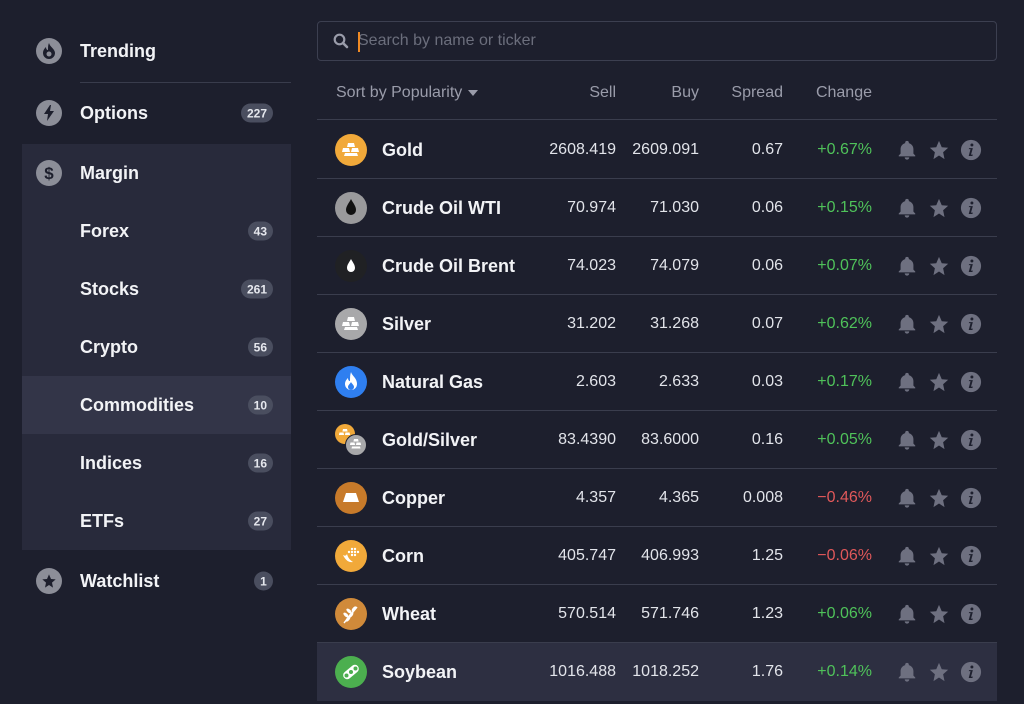 This screenshot has width=1024, height=704. What do you see at coordinates (156, 289) in the screenshot?
I see `sidebar-item-stocks: Stocks 261` at bounding box center [156, 289].